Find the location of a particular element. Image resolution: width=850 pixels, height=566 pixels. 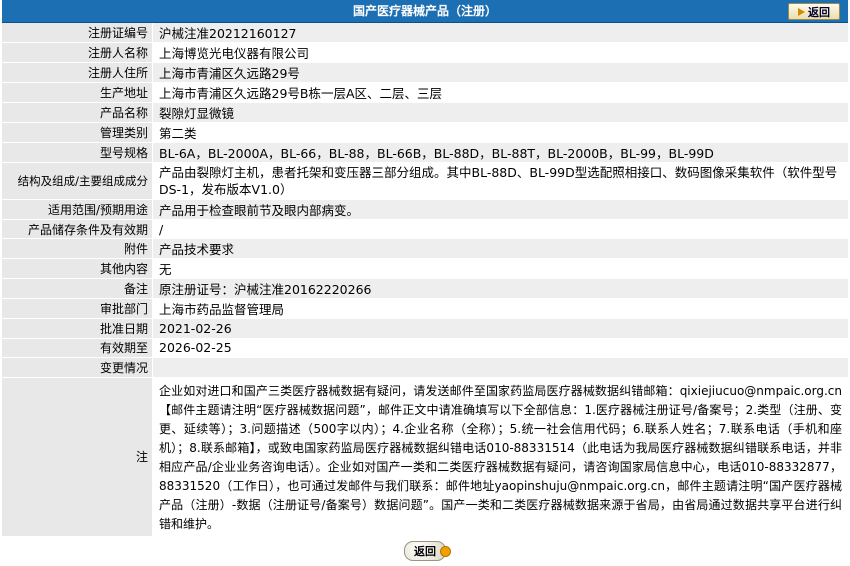

circle-arrow-icon is located at coordinates (445, 551).